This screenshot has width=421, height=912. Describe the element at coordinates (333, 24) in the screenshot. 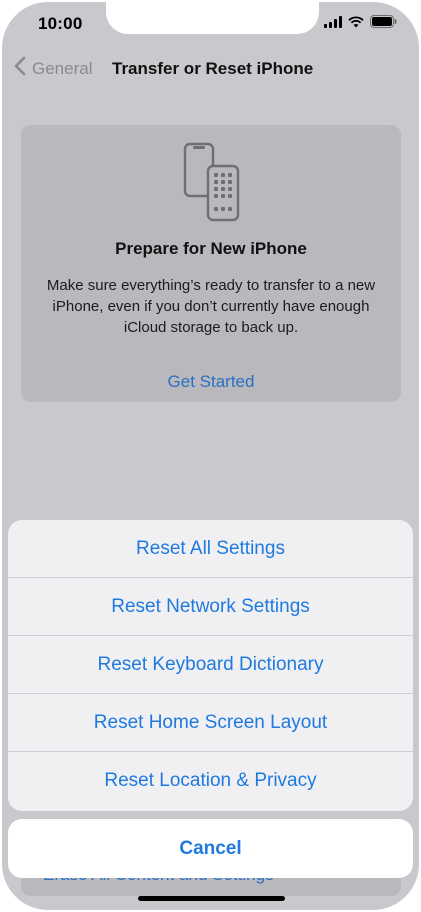

I see `signal-icon` at that location.